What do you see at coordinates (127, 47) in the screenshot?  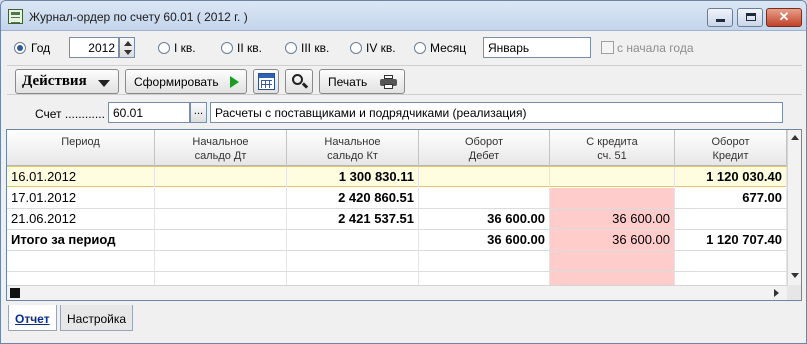 I see `year-spinner` at bounding box center [127, 47].